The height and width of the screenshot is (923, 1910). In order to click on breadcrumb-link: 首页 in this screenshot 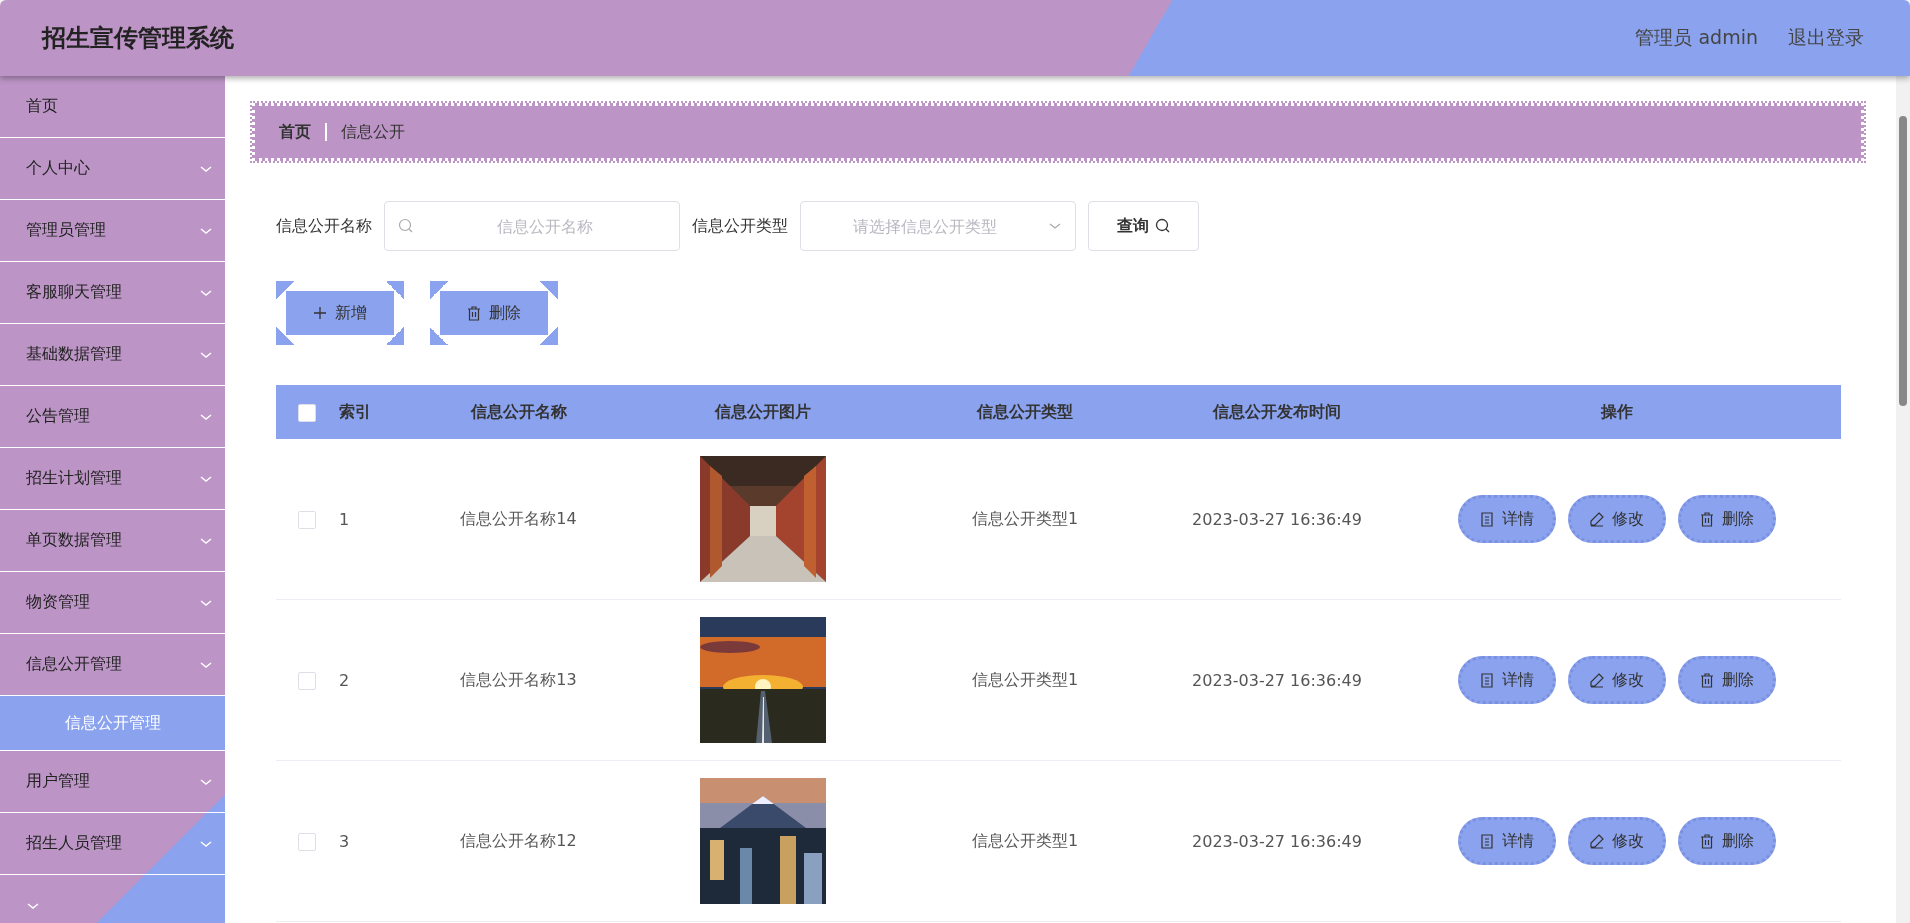, I will do `click(295, 132)`.